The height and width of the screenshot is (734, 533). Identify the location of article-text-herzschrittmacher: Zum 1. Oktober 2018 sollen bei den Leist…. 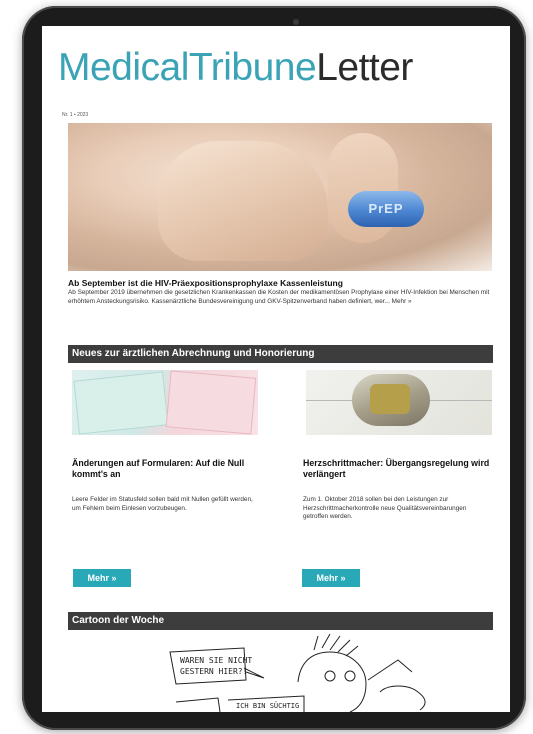
(385, 508).